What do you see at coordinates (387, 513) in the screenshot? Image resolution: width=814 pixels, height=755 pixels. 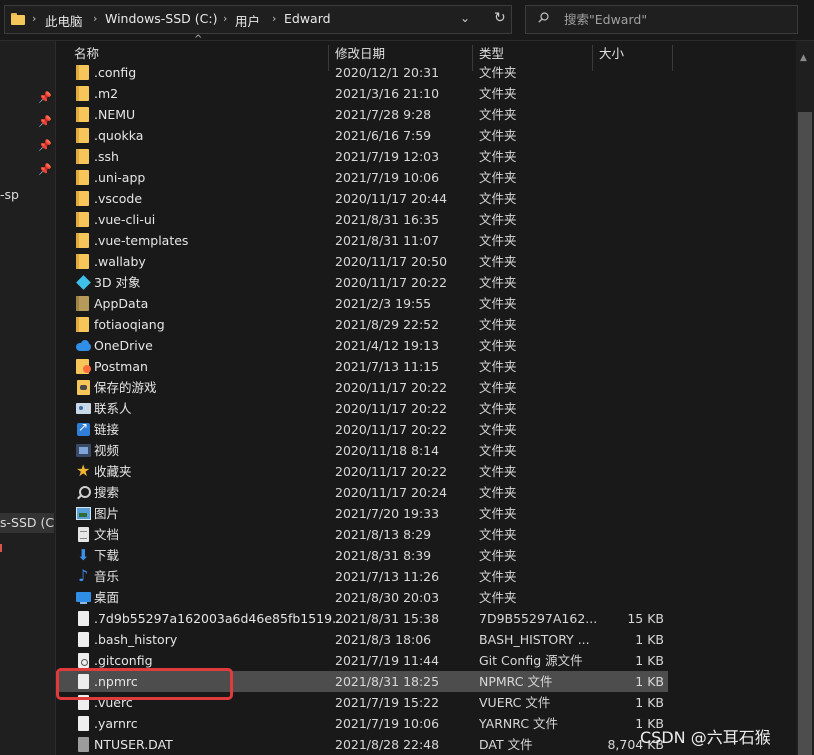 I see `file-date: 2021/7/20 19:33` at bounding box center [387, 513].